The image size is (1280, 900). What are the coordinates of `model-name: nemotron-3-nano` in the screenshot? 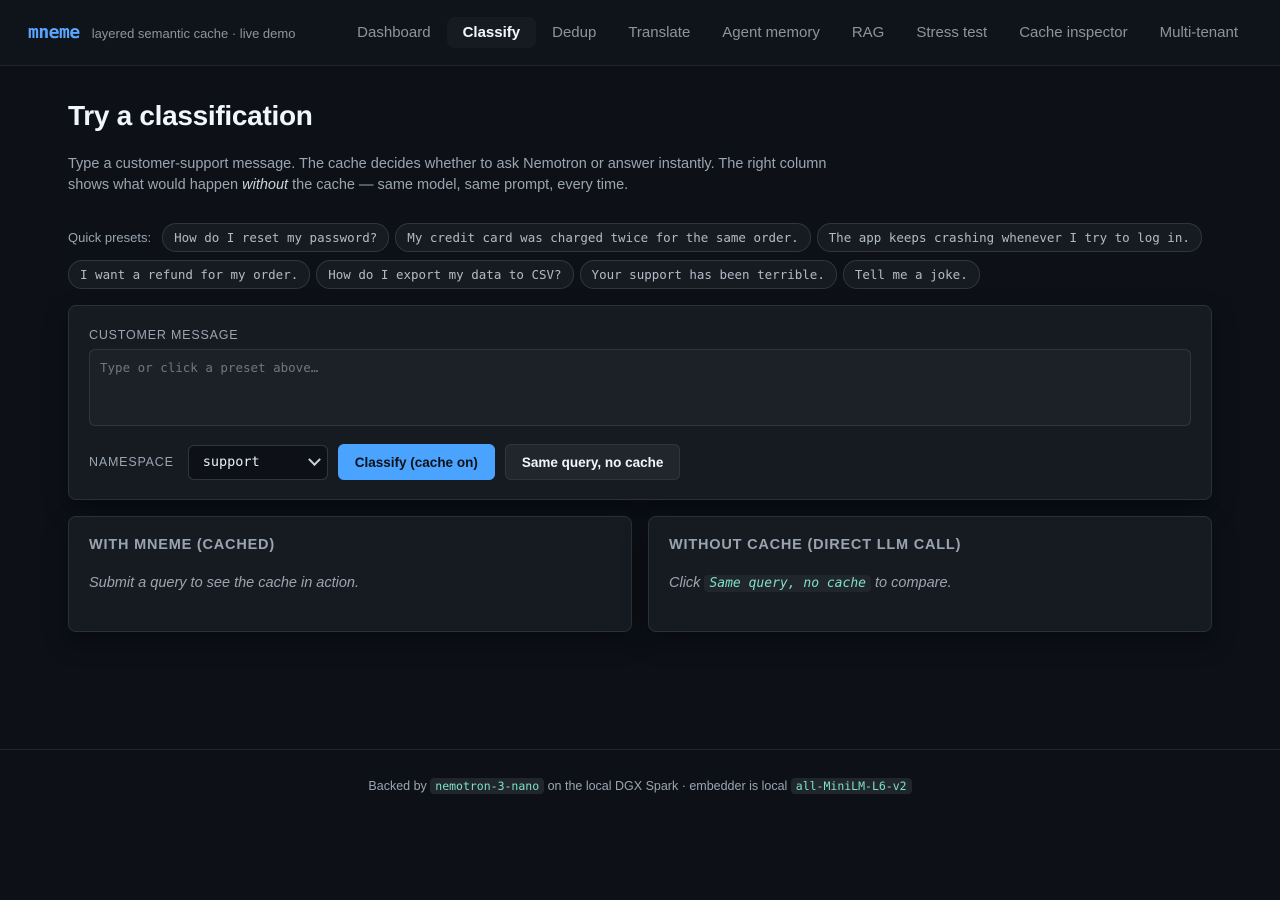 It's located at (487, 786).